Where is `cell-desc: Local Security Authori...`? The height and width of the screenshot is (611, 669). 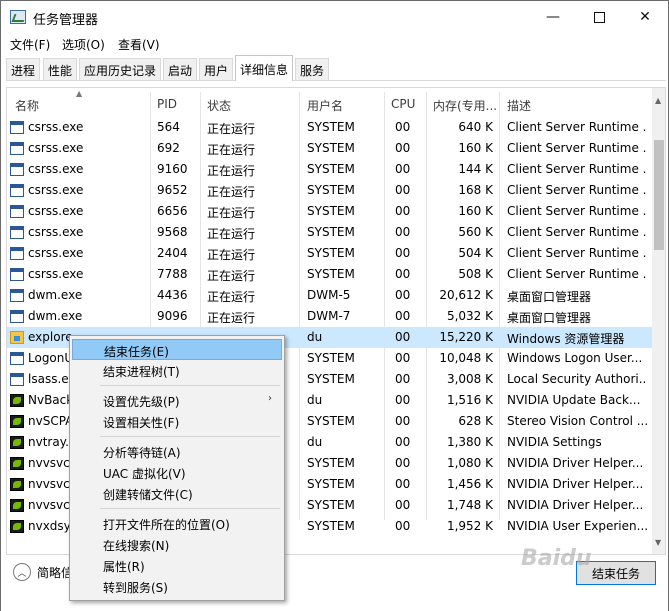
cell-desc: Local Security Authori... is located at coordinates (577, 379).